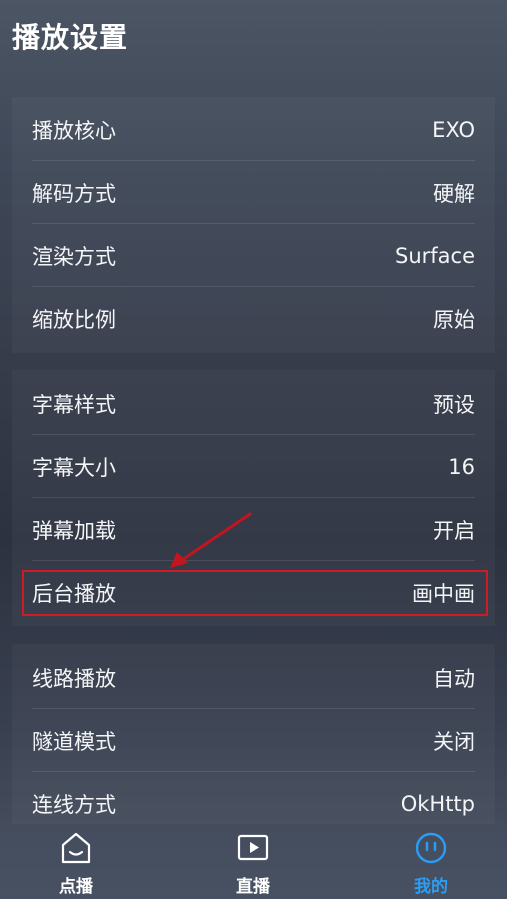  What do you see at coordinates (253, 256) in the screenshot?
I see `setting-row-render-mode: 渲染方式 Surface` at bounding box center [253, 256].